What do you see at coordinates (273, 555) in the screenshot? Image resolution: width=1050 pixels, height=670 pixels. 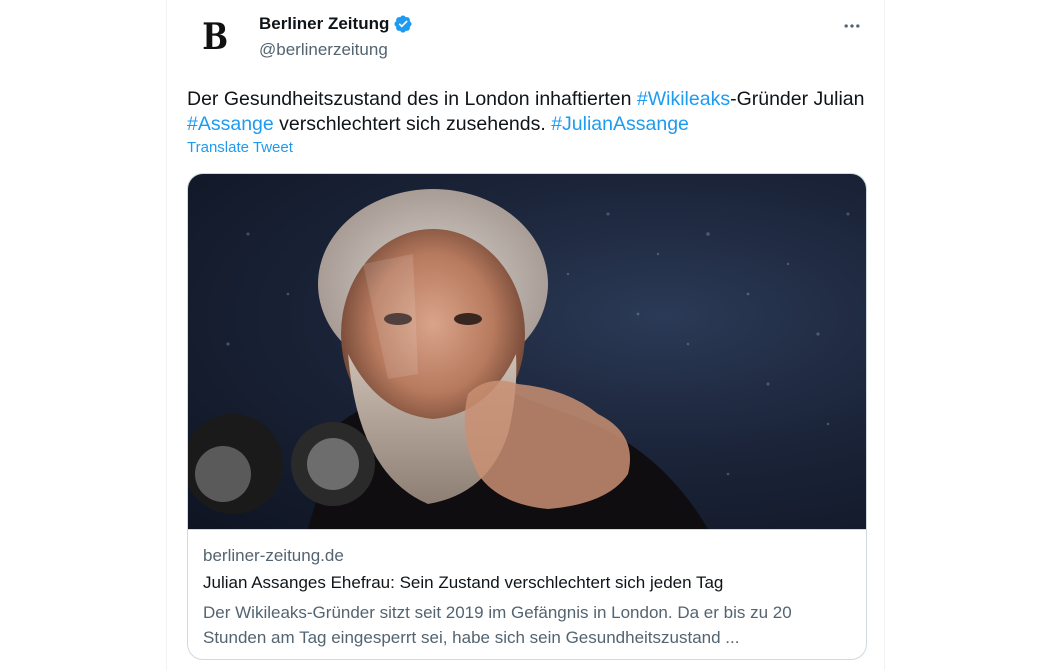 I see `card-domain: berliner-zeitung.de` at bounding box center [273, 555].